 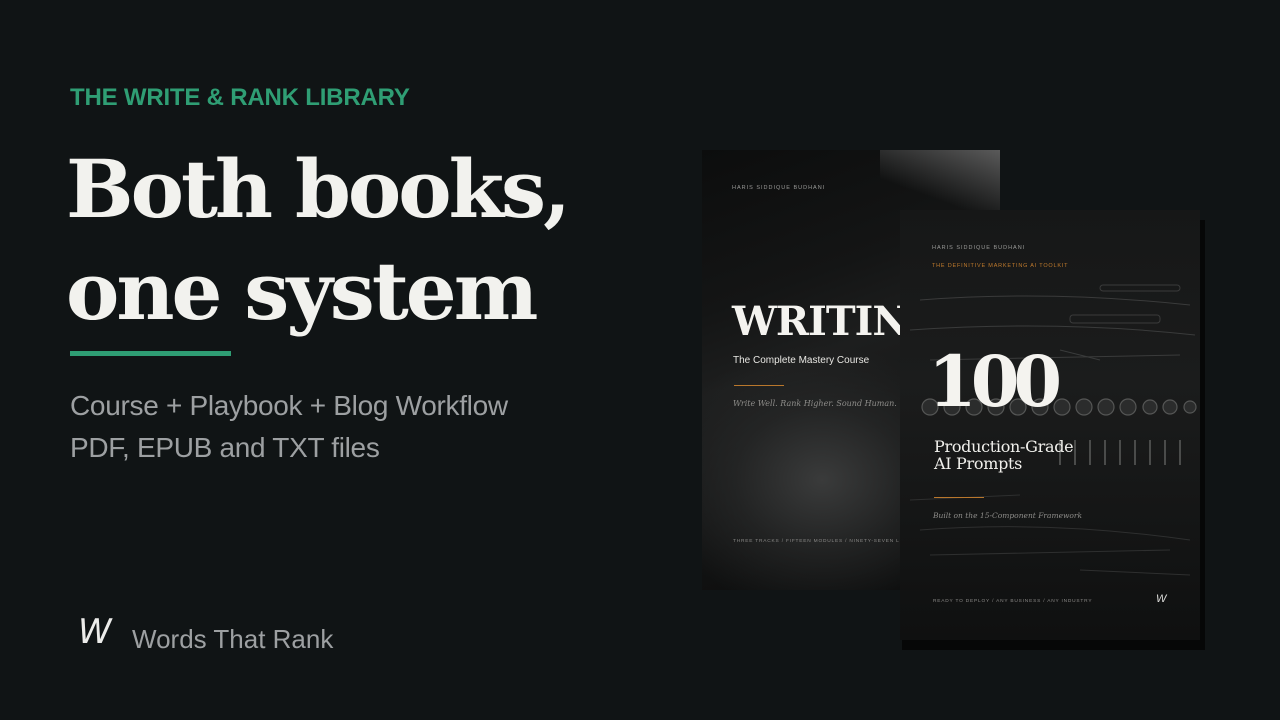 What do you see at coordinates (225, 447) in the screenshot?
I see `subline-formats: PDF, EPUB and TXT files` at bounding box center [225, 447].